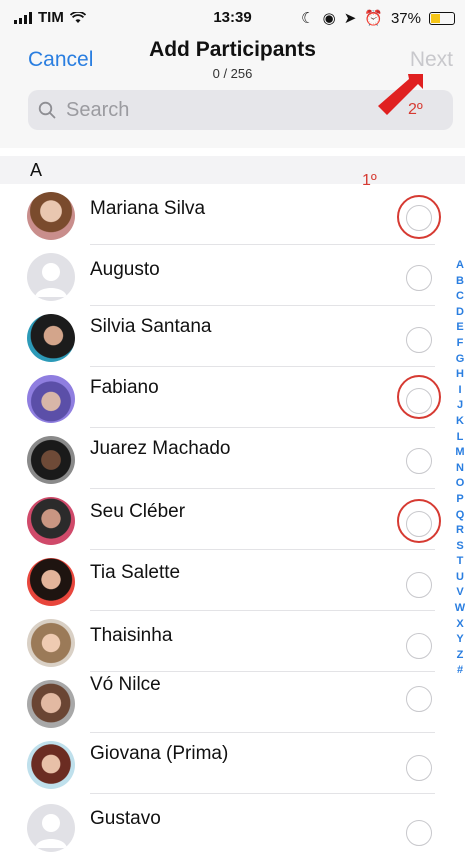  I want to click on index-letter: M, so click(459, 453).